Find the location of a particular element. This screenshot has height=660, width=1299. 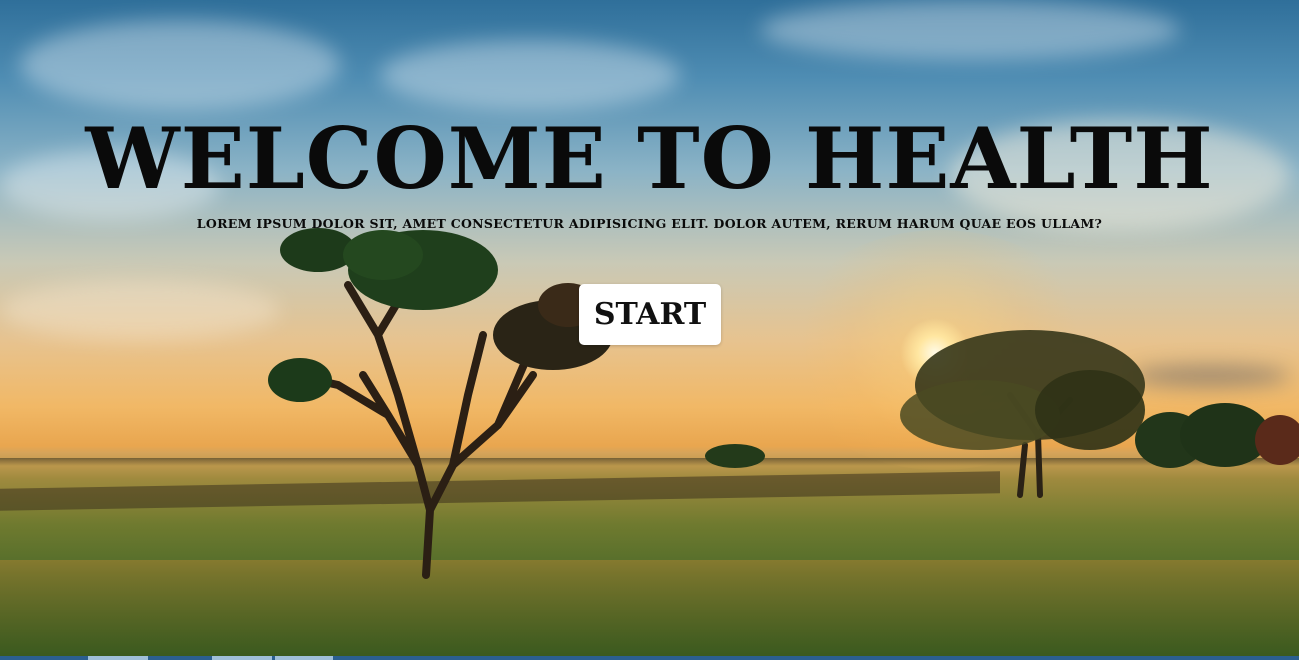

page-title: WELCOME TO HEALTH is located at coordinates (649, 158).